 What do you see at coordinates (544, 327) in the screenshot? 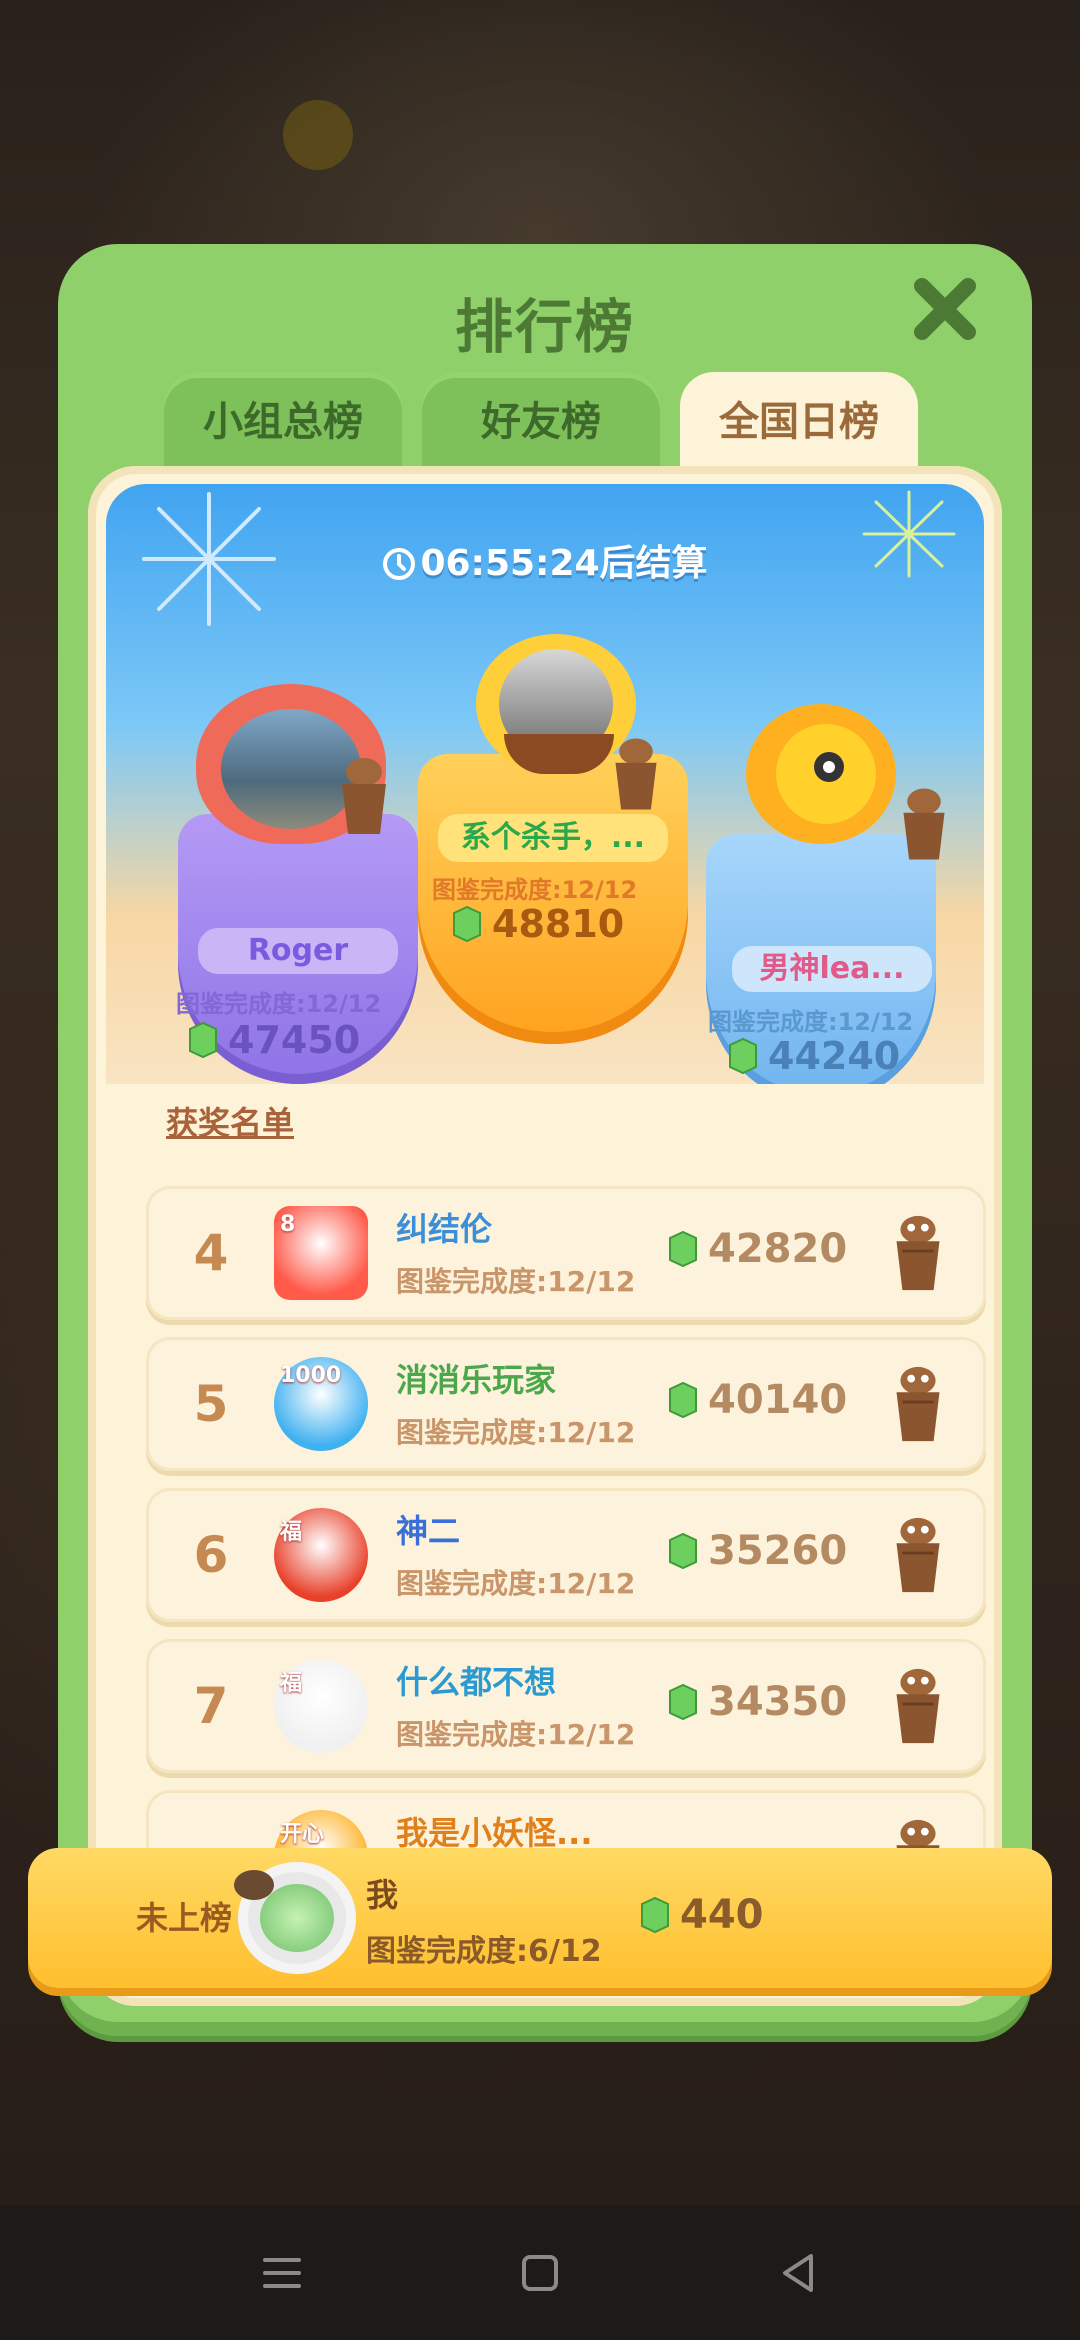
I see `dialog-title: 排行榜` at bounding box center [544, 327].